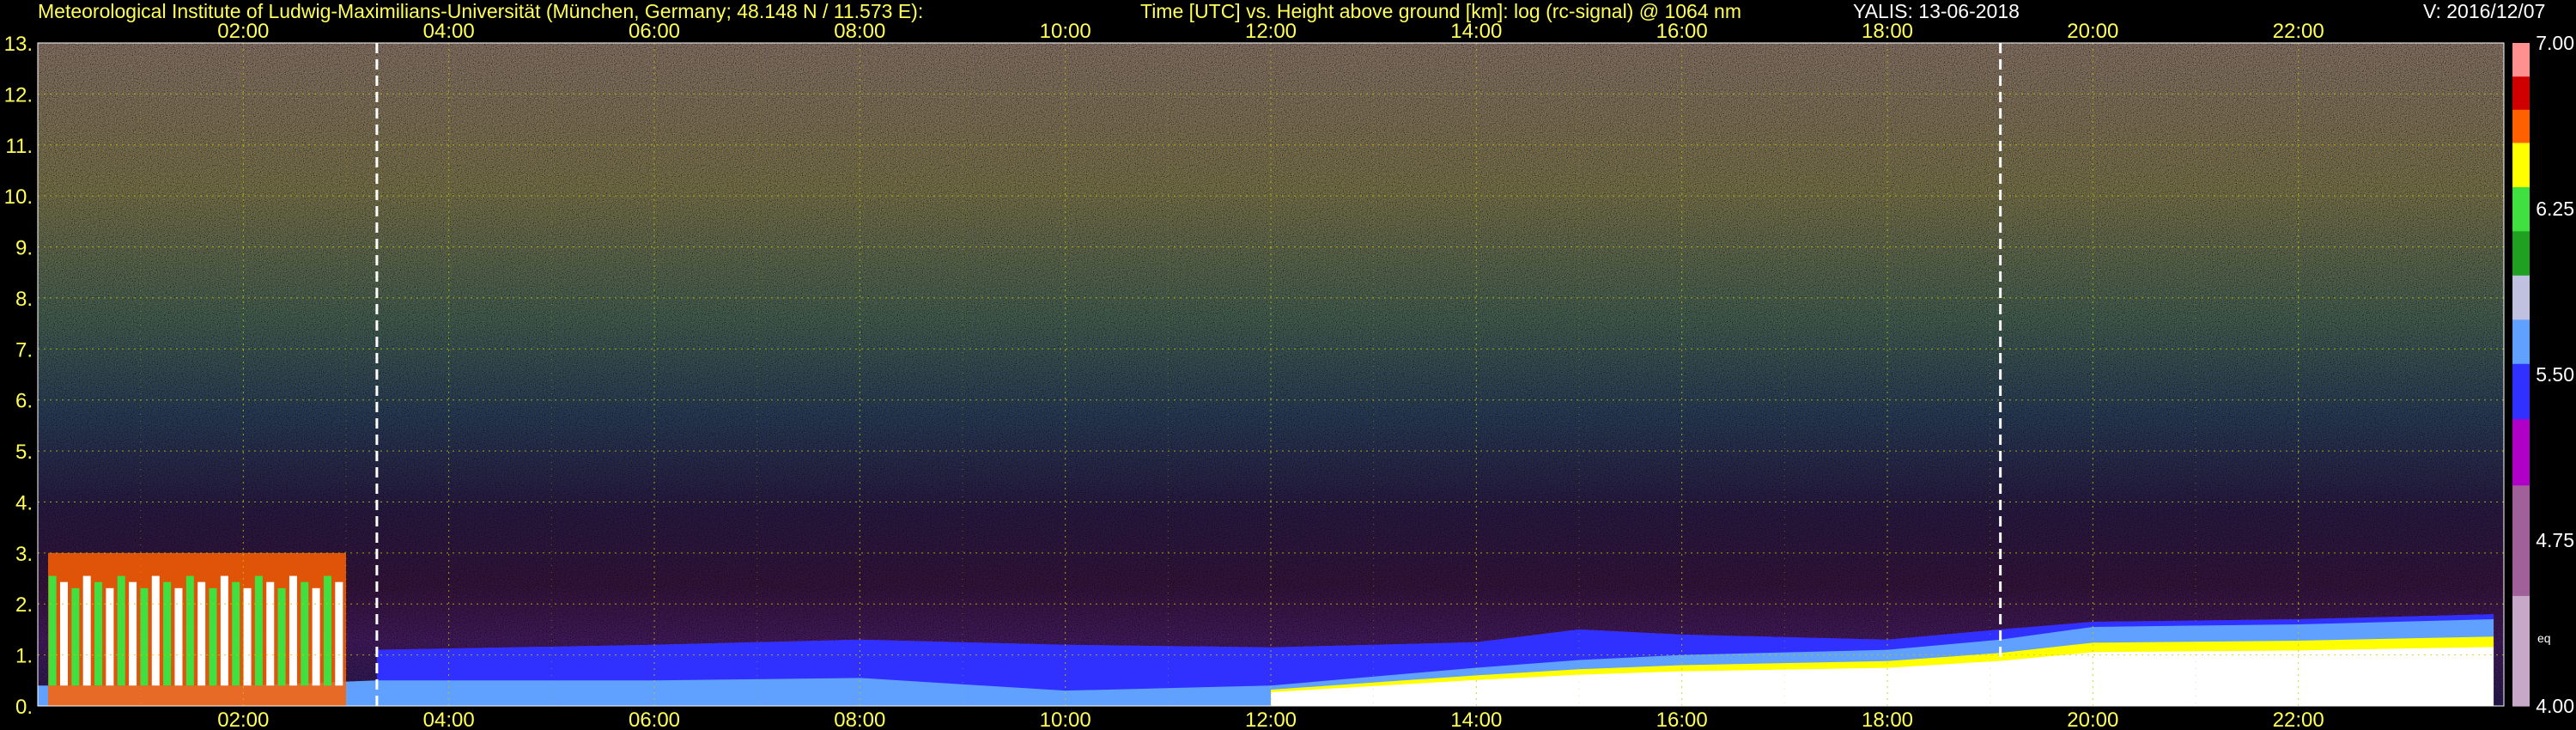  What do you see at coordinates (859, 31) in the screenshot?
I see `x-tick-label-top: 08:00` at bounding box center [859, 31].